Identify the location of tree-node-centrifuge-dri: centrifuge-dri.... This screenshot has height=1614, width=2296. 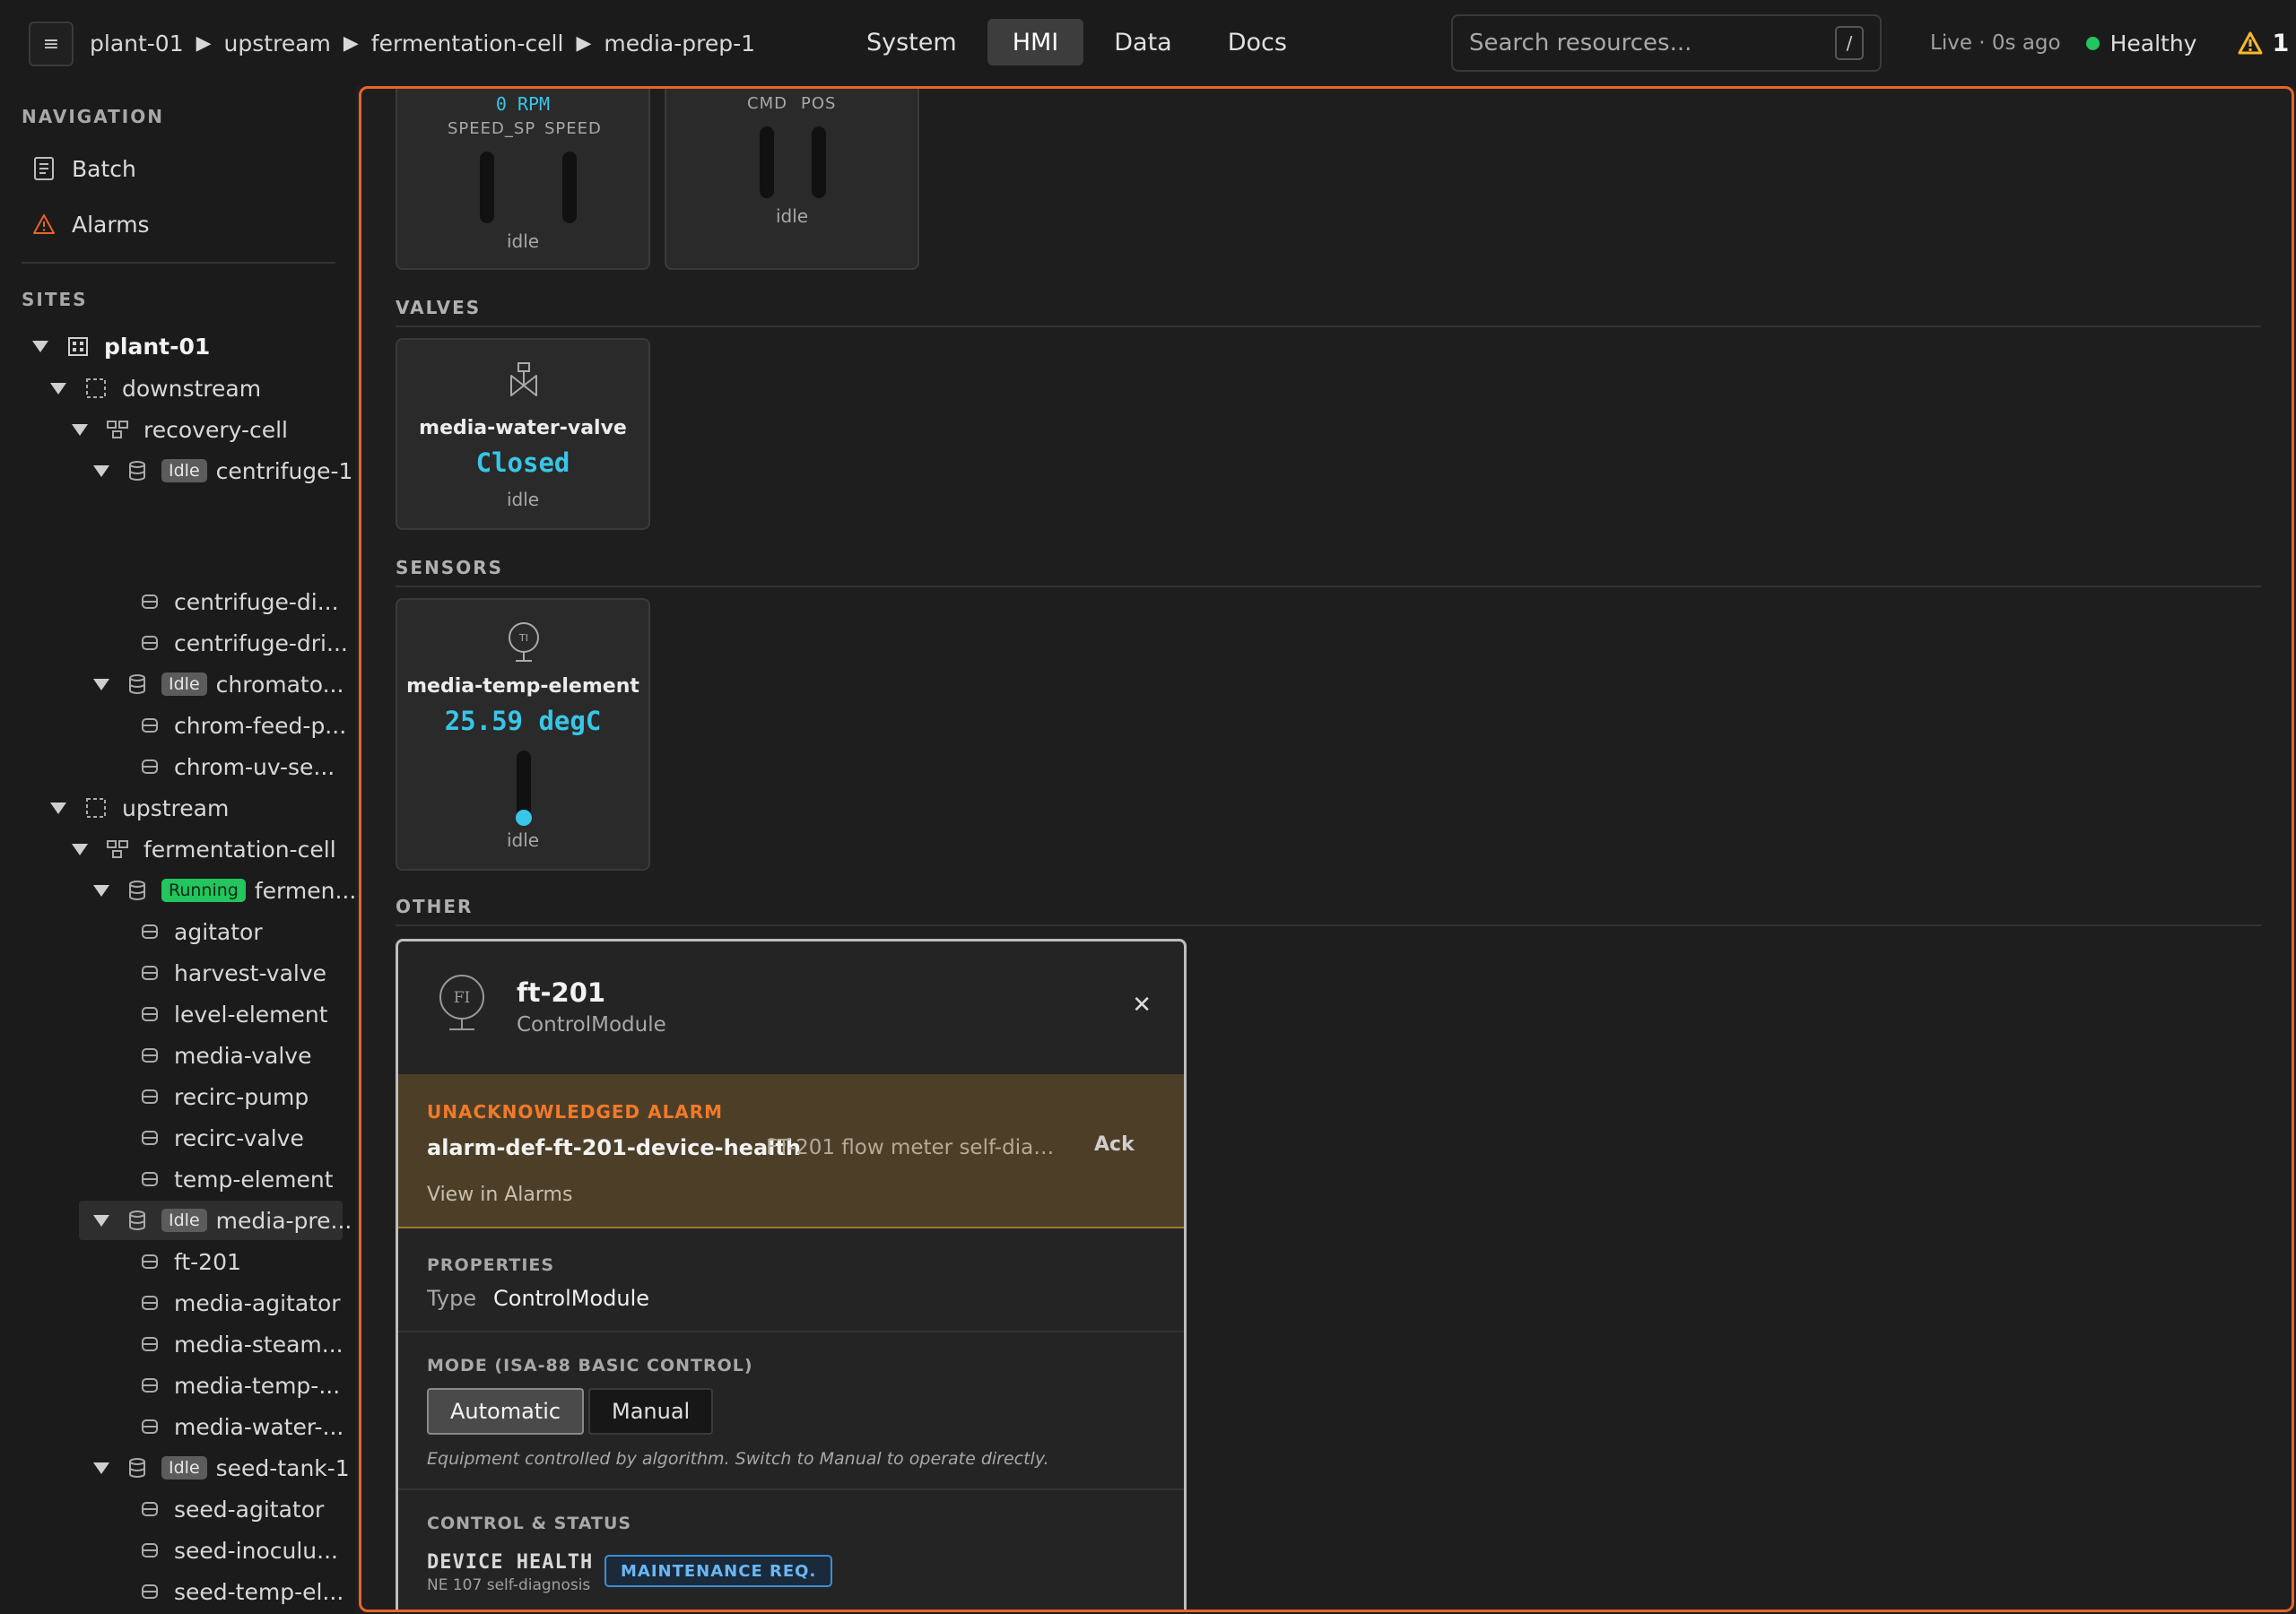
(244, 643).